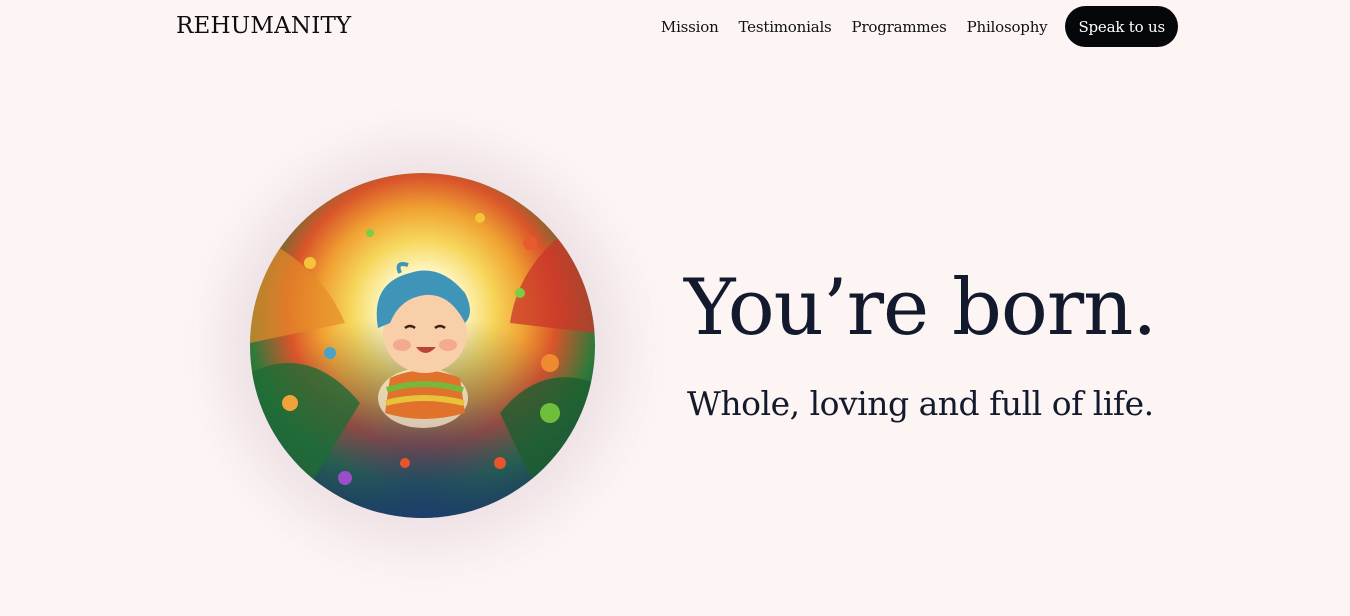 This screenshot has width=1350, height=616. Describe the element at coordinates (899, 27) in the screenshot. I see `nav-programmes: Programmes` at that location.